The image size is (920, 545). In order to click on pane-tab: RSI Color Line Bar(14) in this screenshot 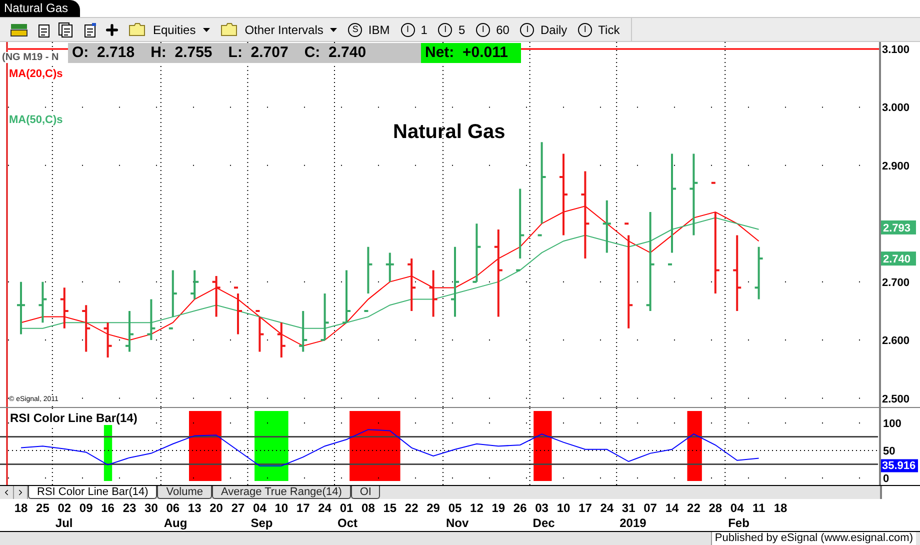, I will do `click(93, 492)`.